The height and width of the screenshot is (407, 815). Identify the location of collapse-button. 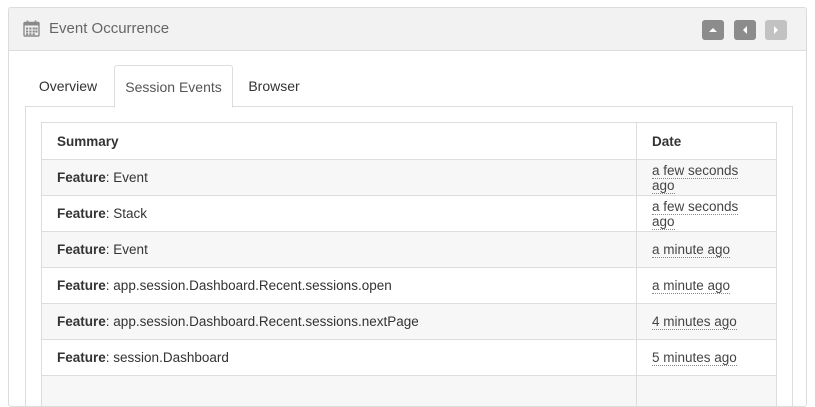
(713, 30).